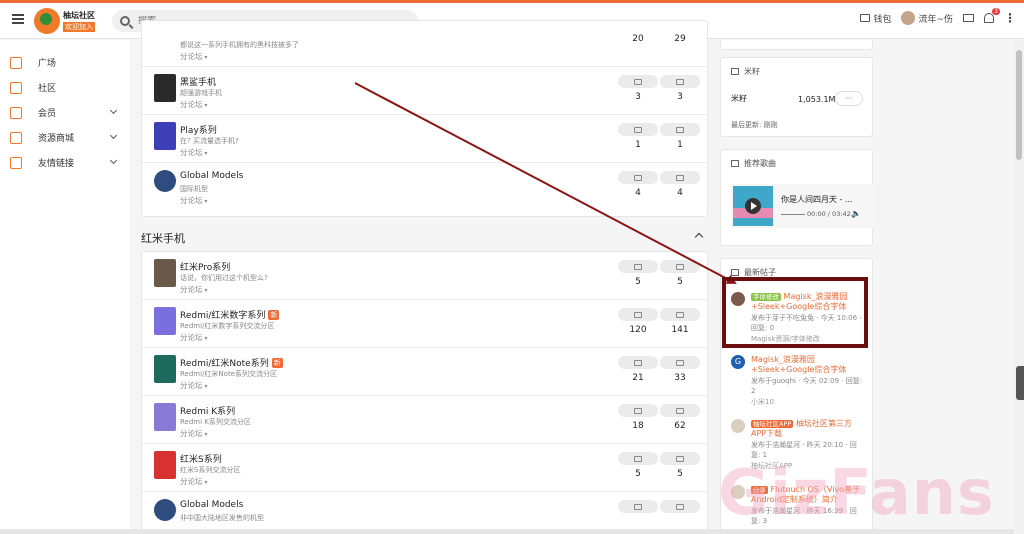  Describe the element at coordinates (638, 136) in the screenshot. I see `topics-stat: 1` at that location.